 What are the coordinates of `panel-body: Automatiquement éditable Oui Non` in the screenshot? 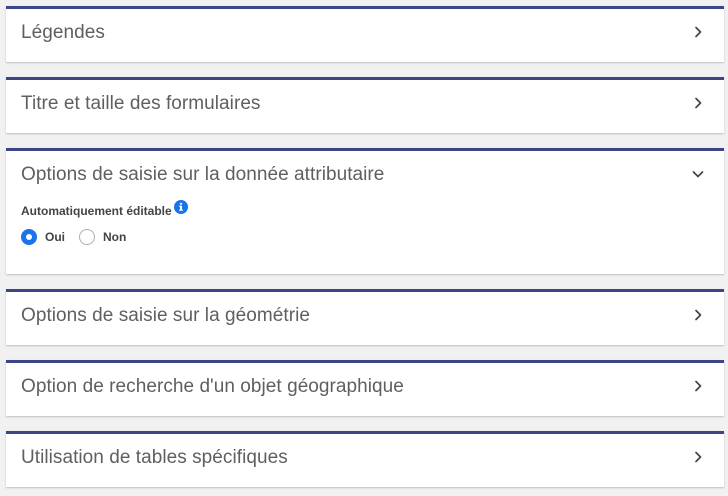 It's located at (365, 223).